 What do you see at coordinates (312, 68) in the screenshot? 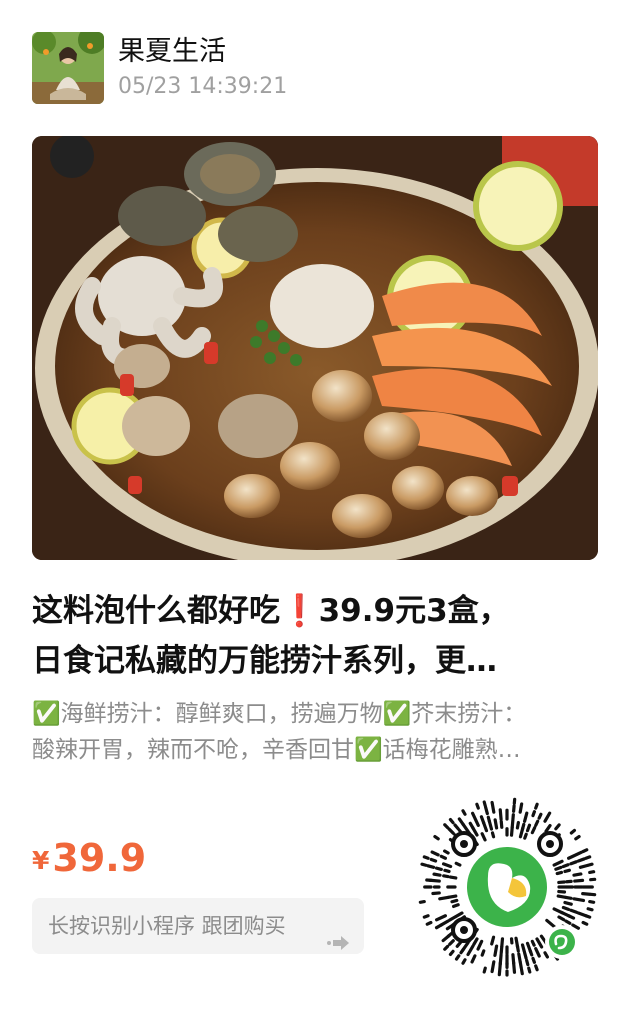
I see `post-header: 果夏生活 05/23 14:39:21` at bounding box center [312, 68].